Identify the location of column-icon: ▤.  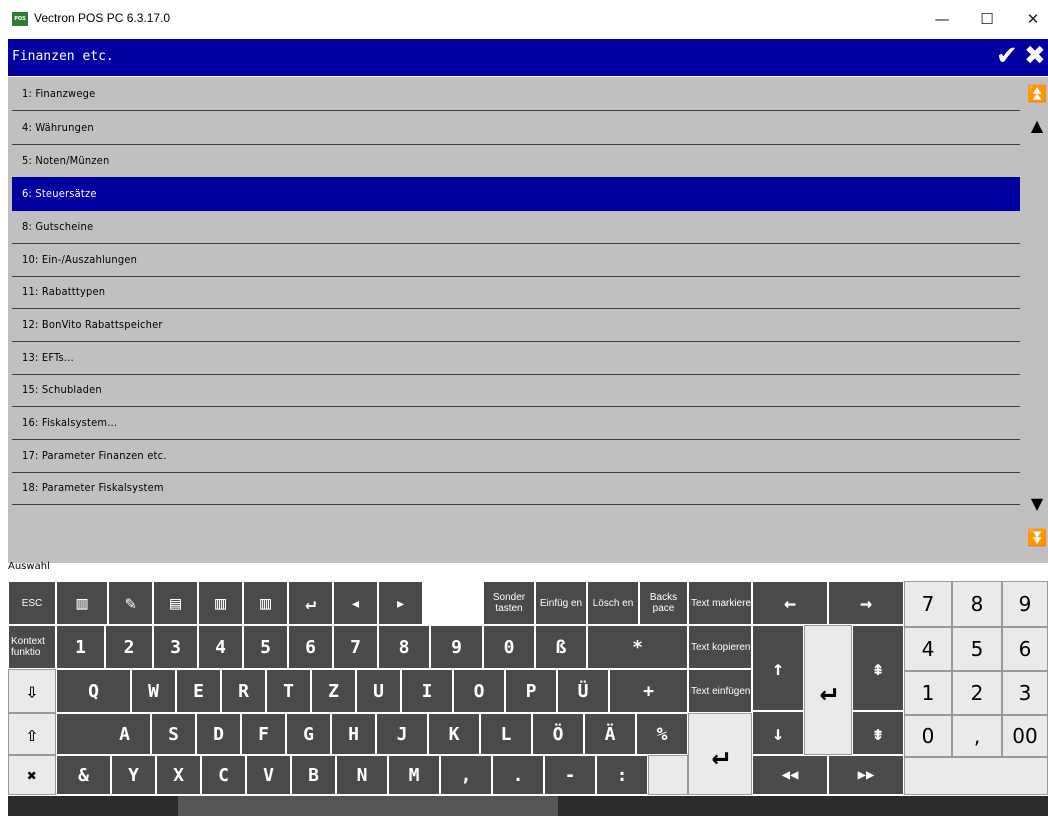
(175, 603).